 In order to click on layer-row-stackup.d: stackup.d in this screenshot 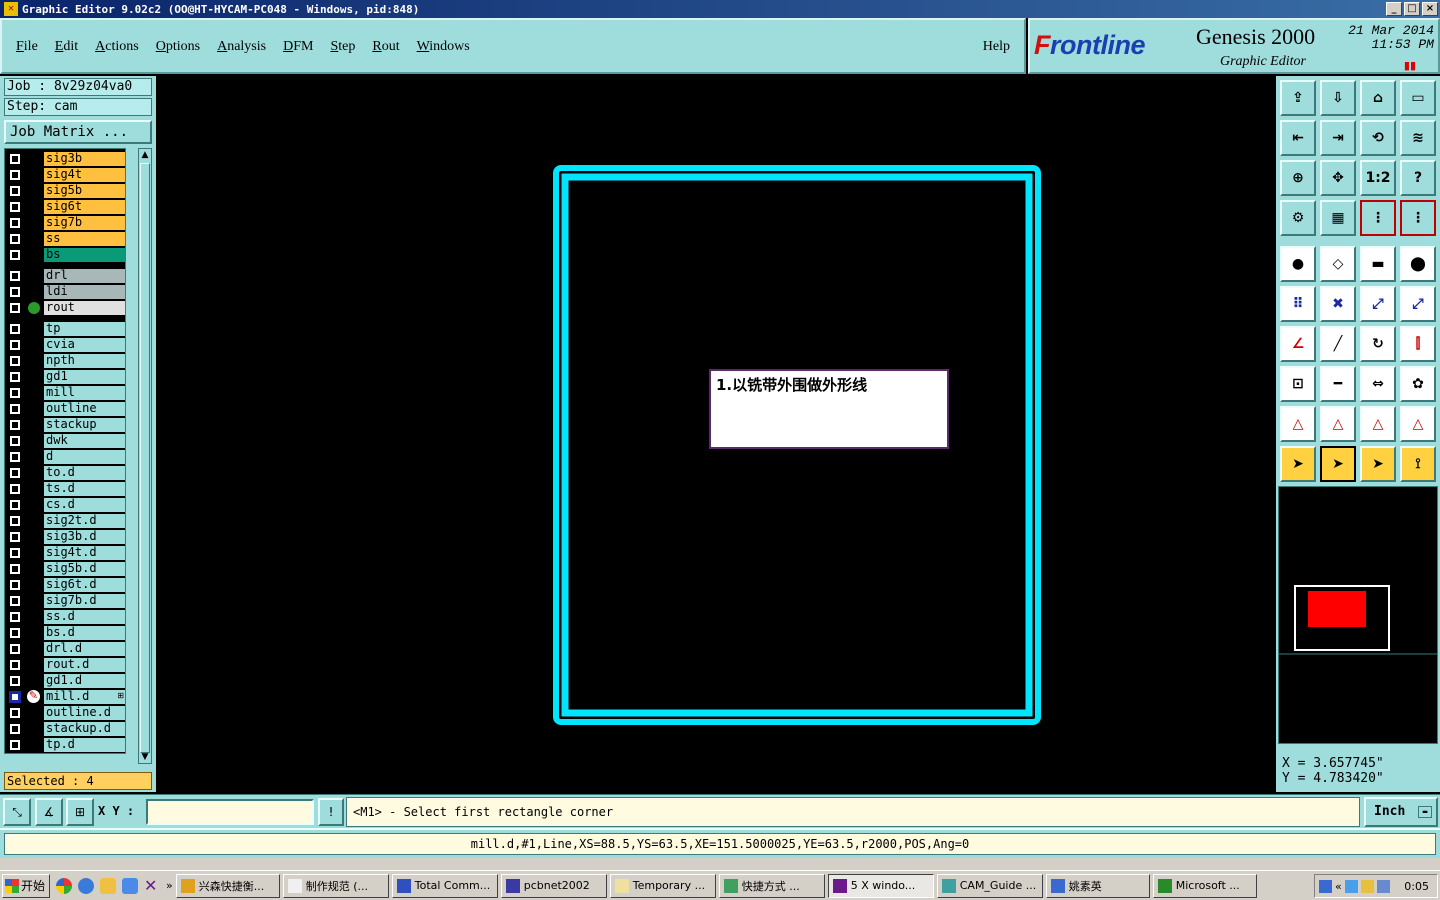, I will do `click(66, 728)`.